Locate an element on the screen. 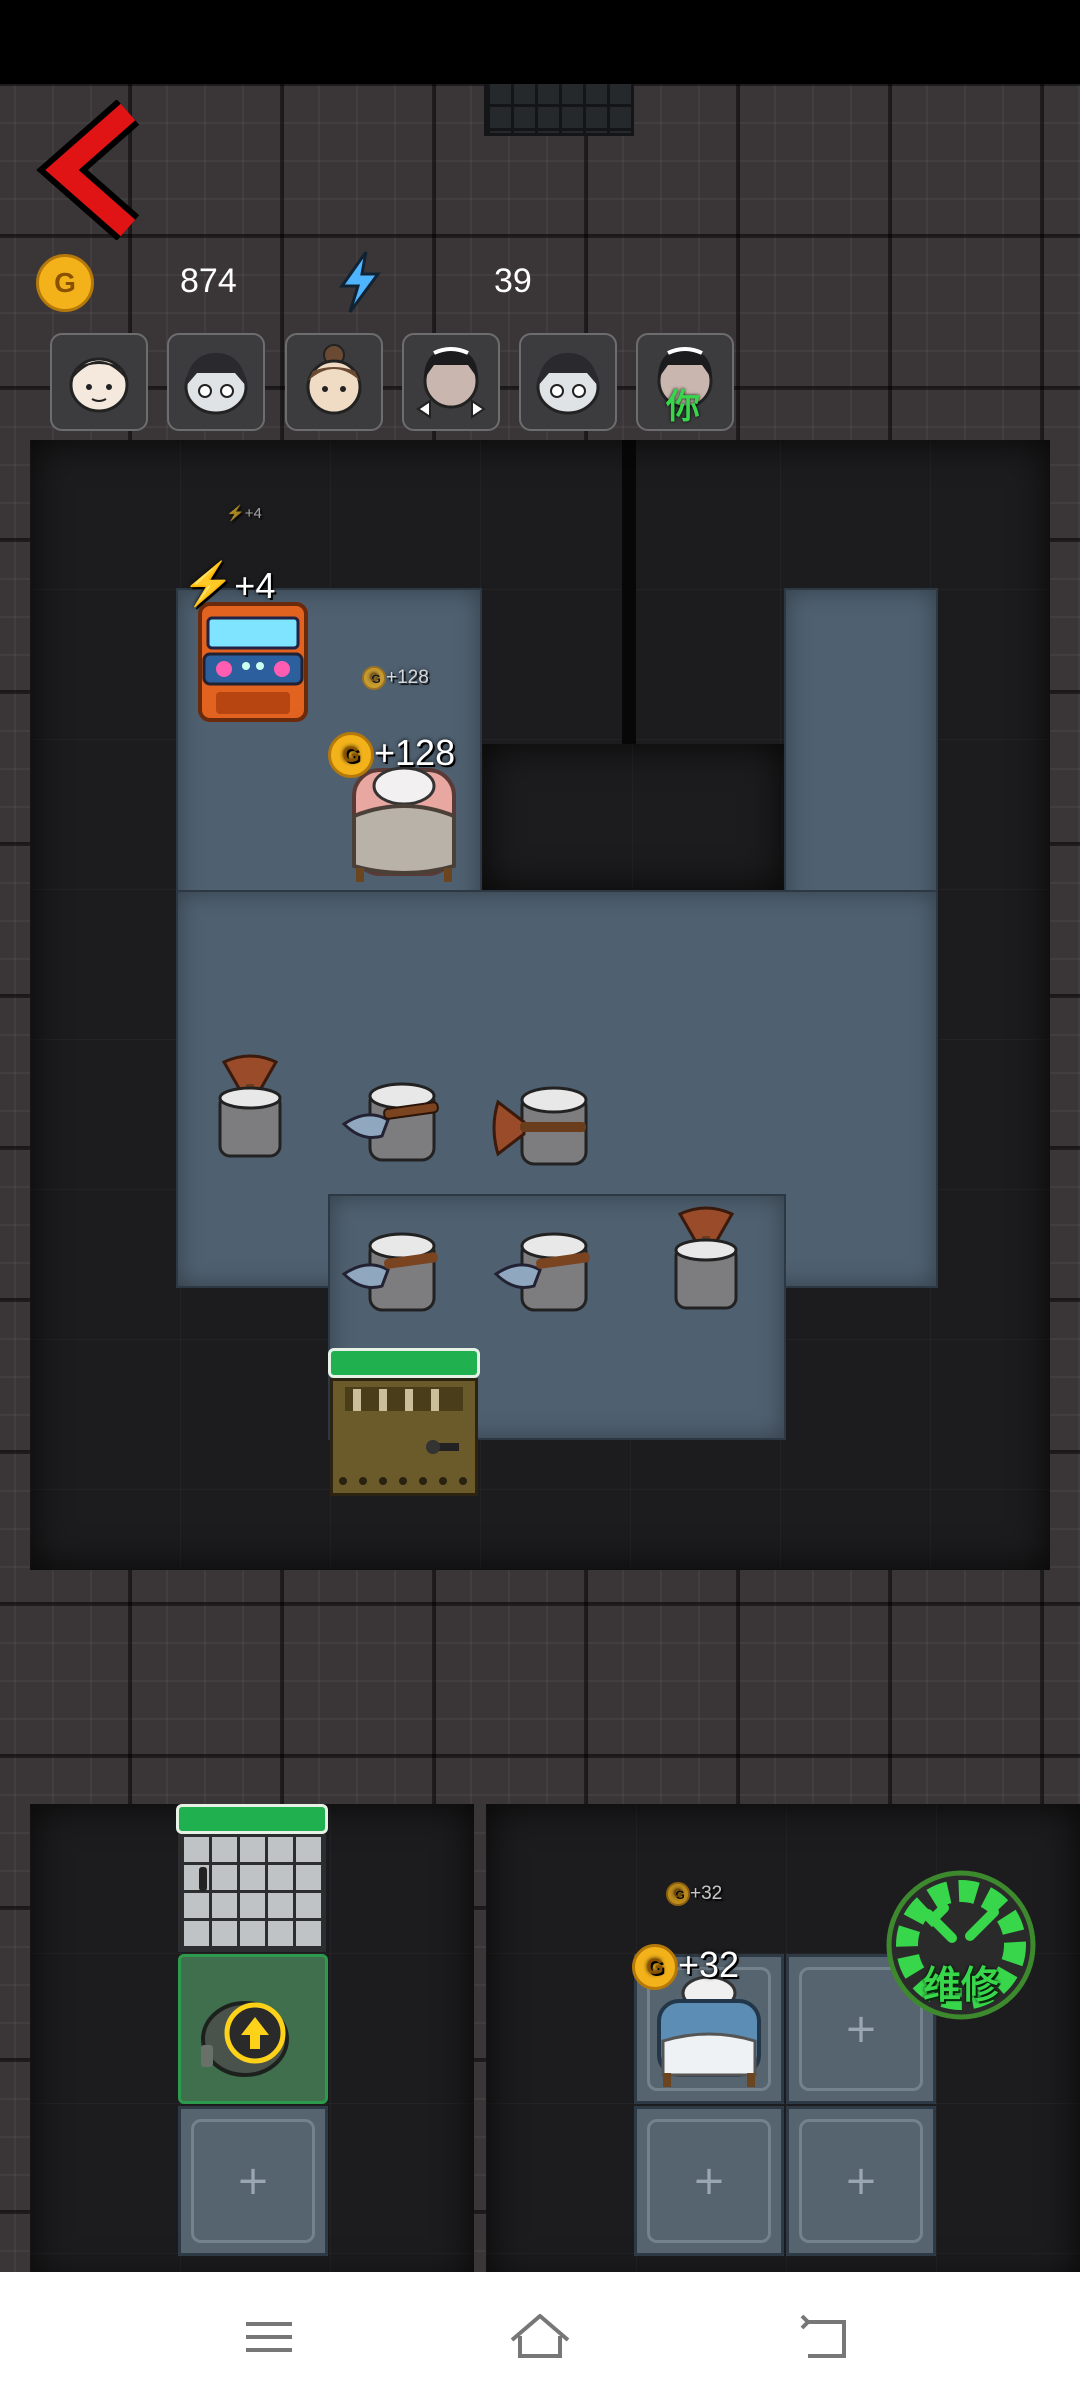 The image size is (1080, 2400). home-icon is located at coordinates (540, 2336).